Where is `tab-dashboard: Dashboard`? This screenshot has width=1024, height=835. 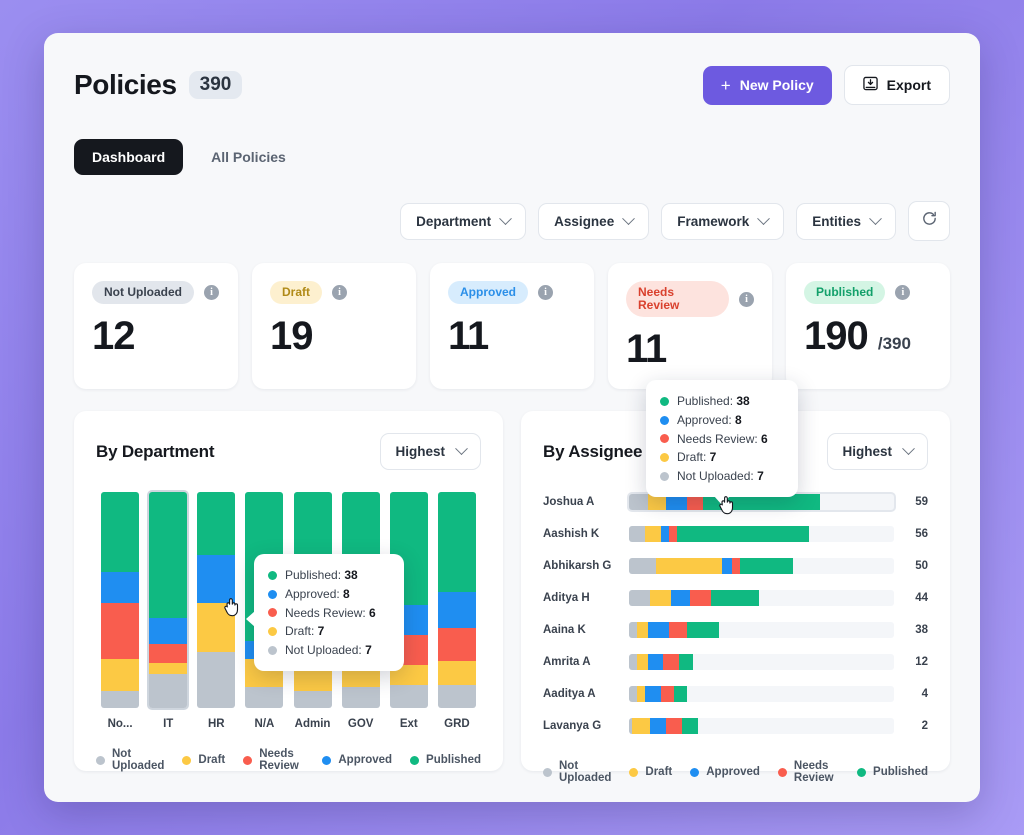
tab-dashboard: Dashboard is located at coordinates (129, 157).